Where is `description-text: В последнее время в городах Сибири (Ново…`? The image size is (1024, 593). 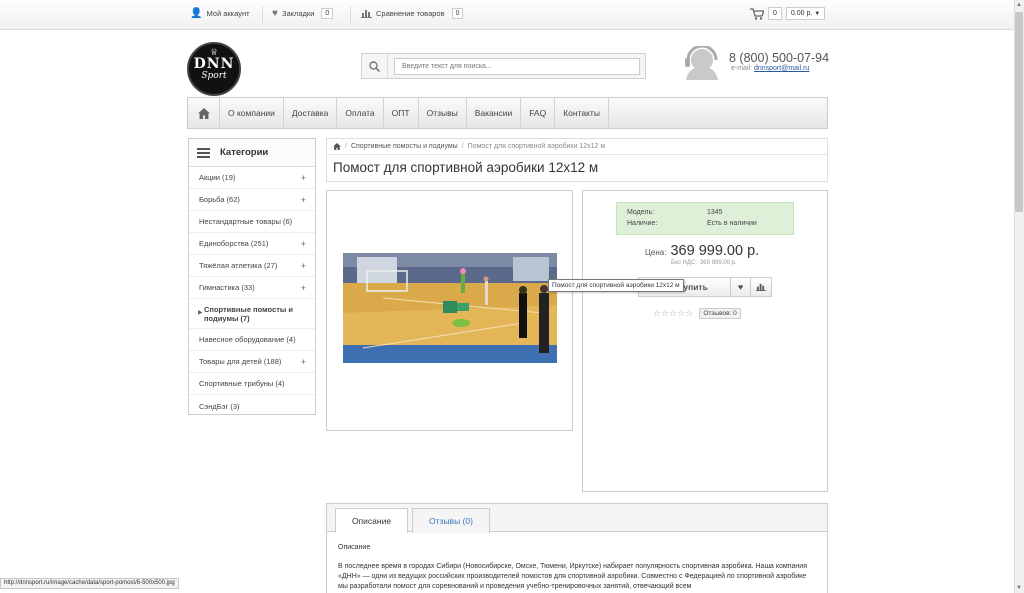
description-text: В последнее время в городах Сибири (Ново… is located at coordinates (572, 576).